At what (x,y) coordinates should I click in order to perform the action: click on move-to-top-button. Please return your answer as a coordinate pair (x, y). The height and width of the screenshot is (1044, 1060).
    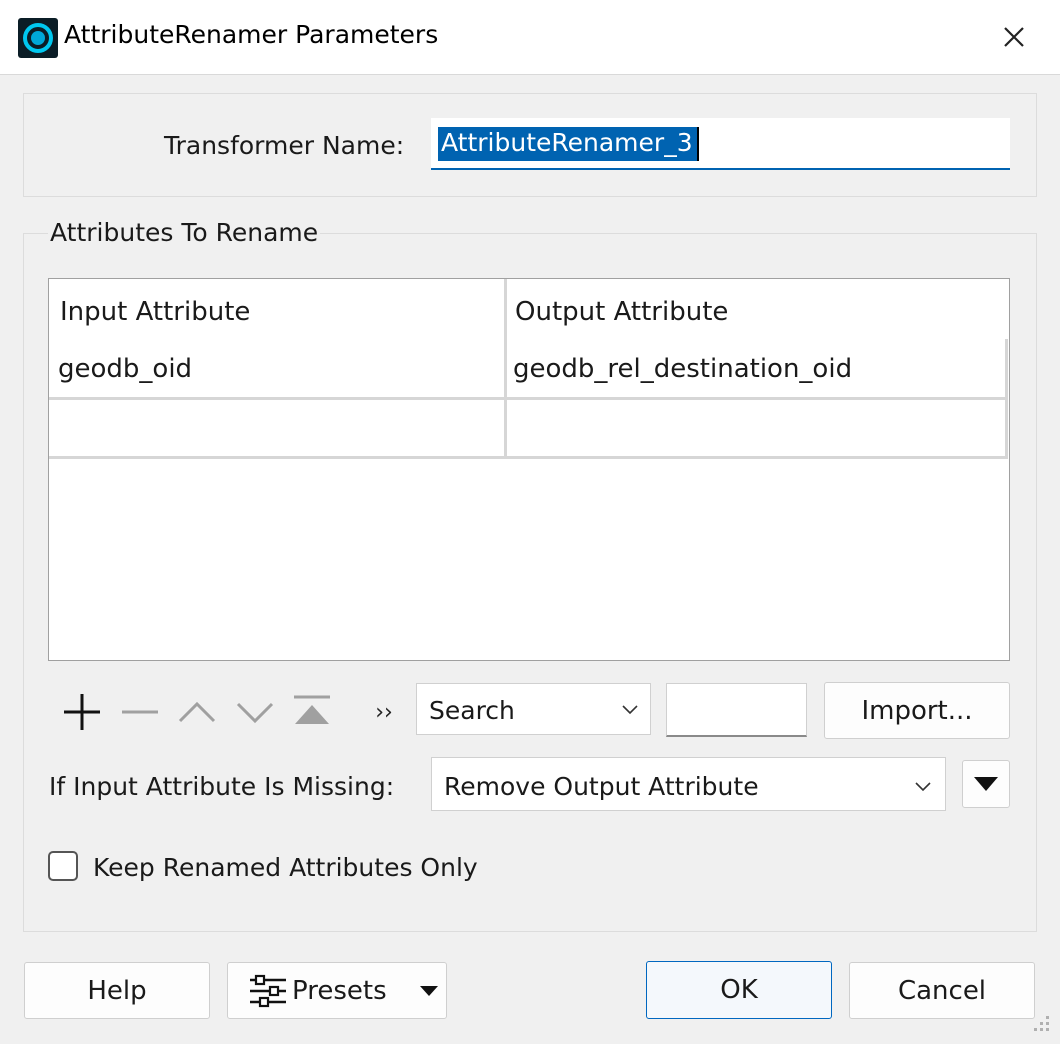
    Looking at the image, I should click on (312, 712).